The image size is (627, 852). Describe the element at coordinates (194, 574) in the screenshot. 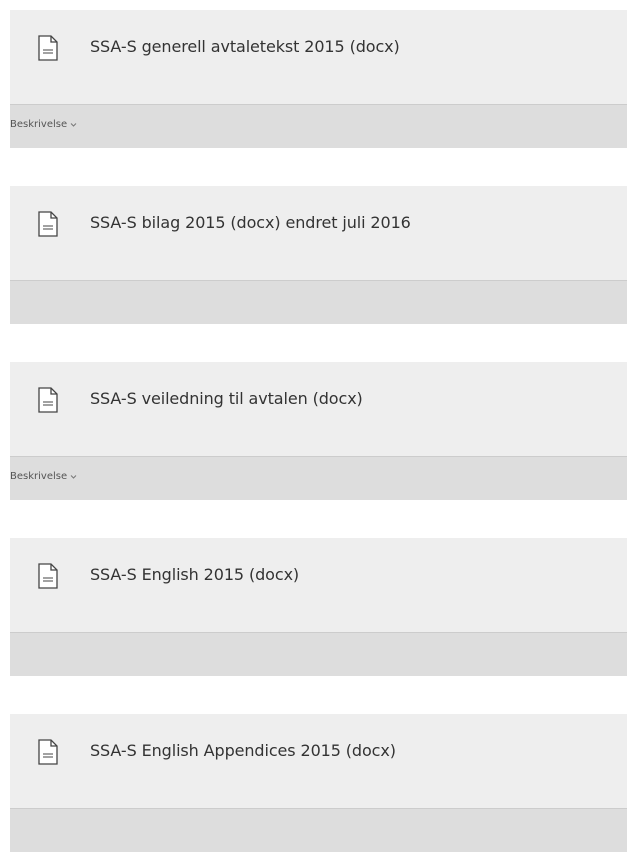

I see `document-title-link: SSA-S English 2015 (docx)` at that location.